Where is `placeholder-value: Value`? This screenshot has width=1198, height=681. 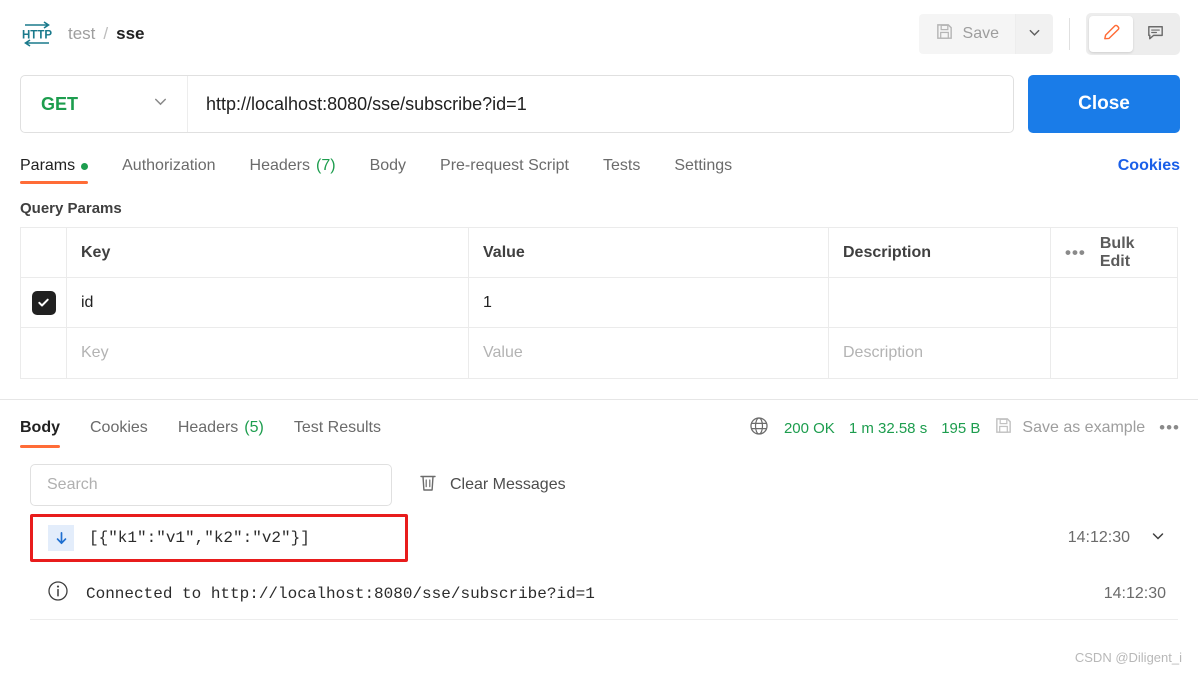
placeholder-value: Value is located at coordinates (649, 353).